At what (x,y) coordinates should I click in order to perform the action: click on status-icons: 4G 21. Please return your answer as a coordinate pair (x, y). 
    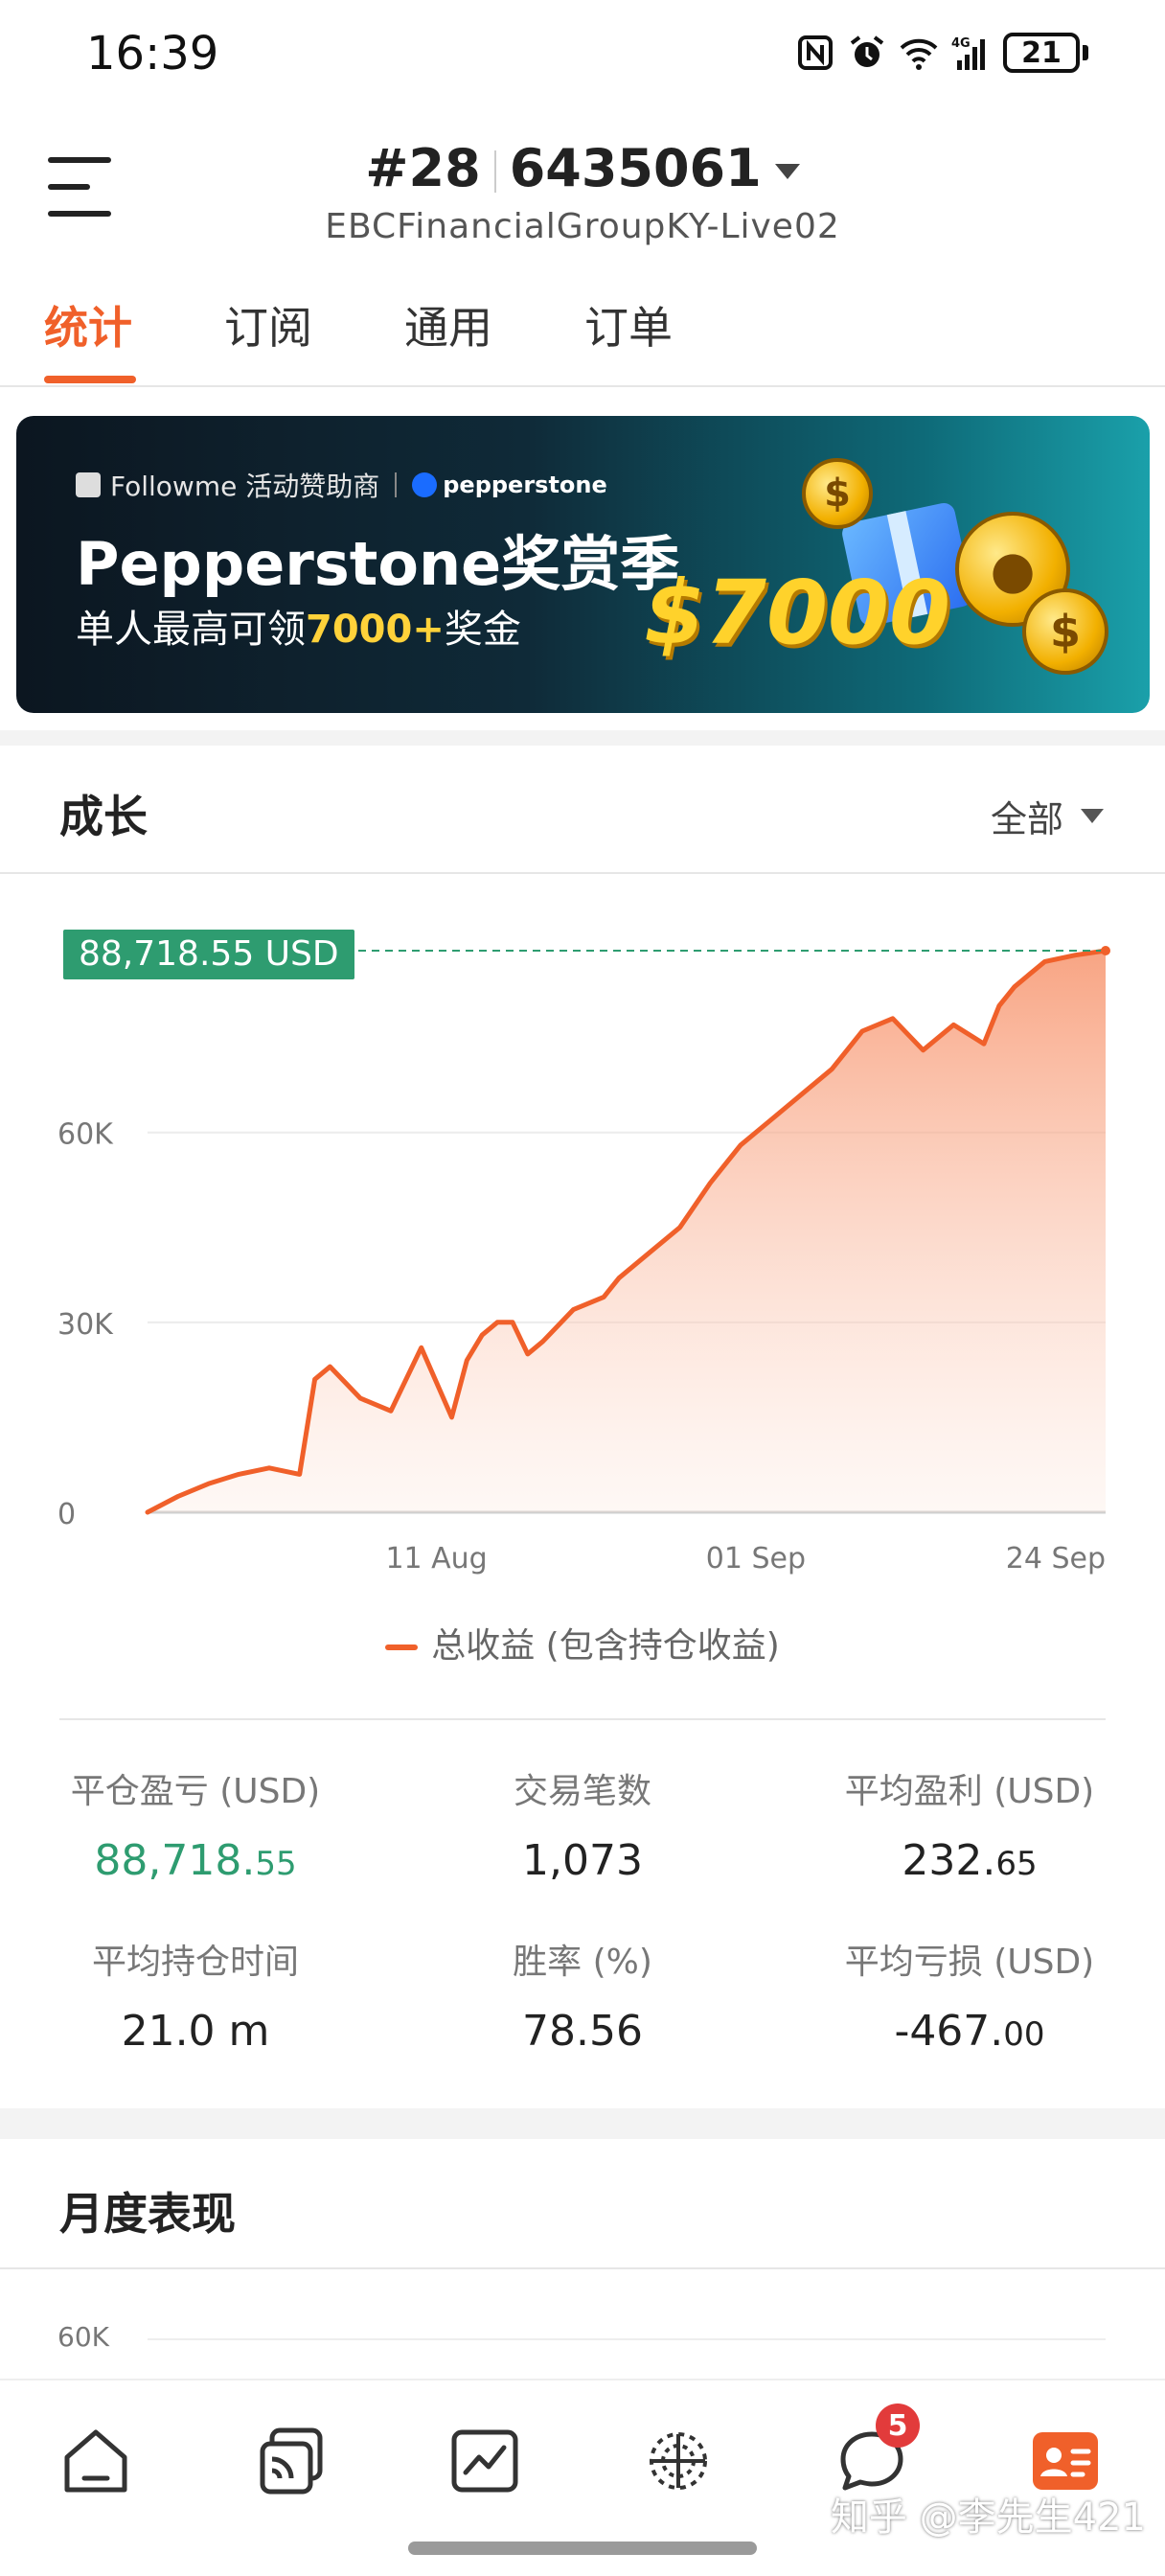
    Looking at the image, I should click on (942, 53).